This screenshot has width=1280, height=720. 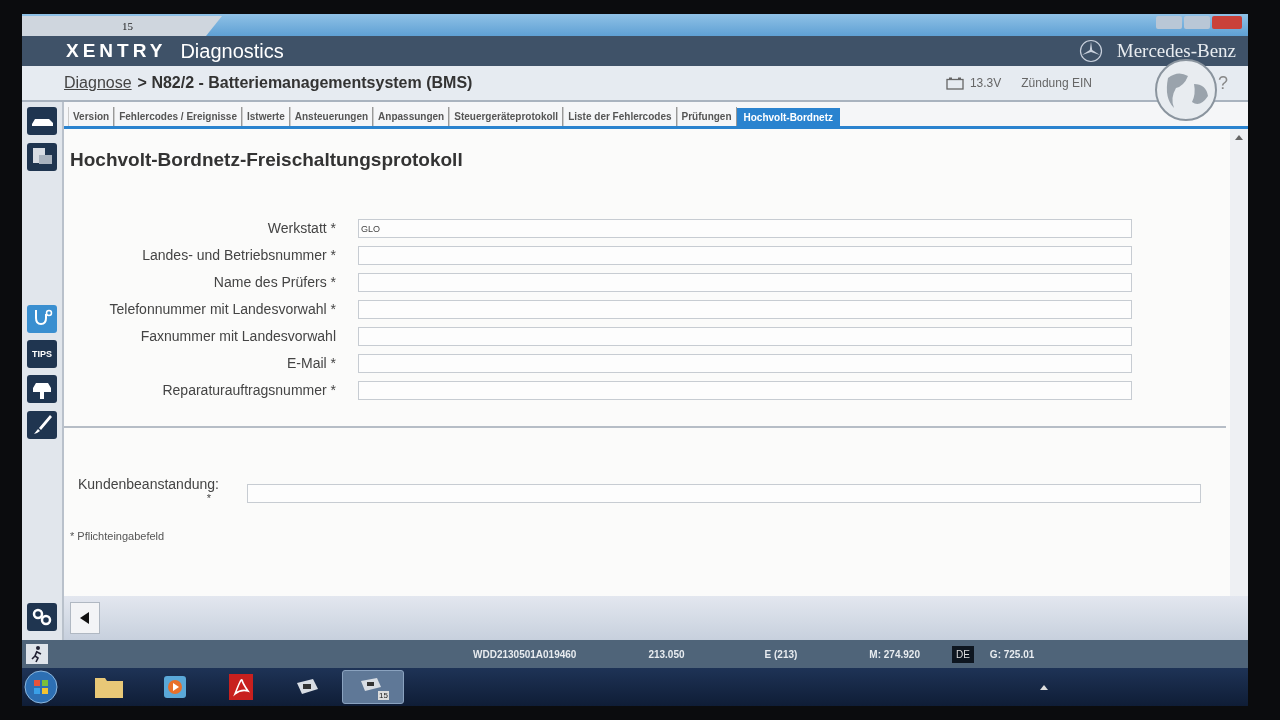 I want to click on language-badge: DE, so click(x=962, y=654).